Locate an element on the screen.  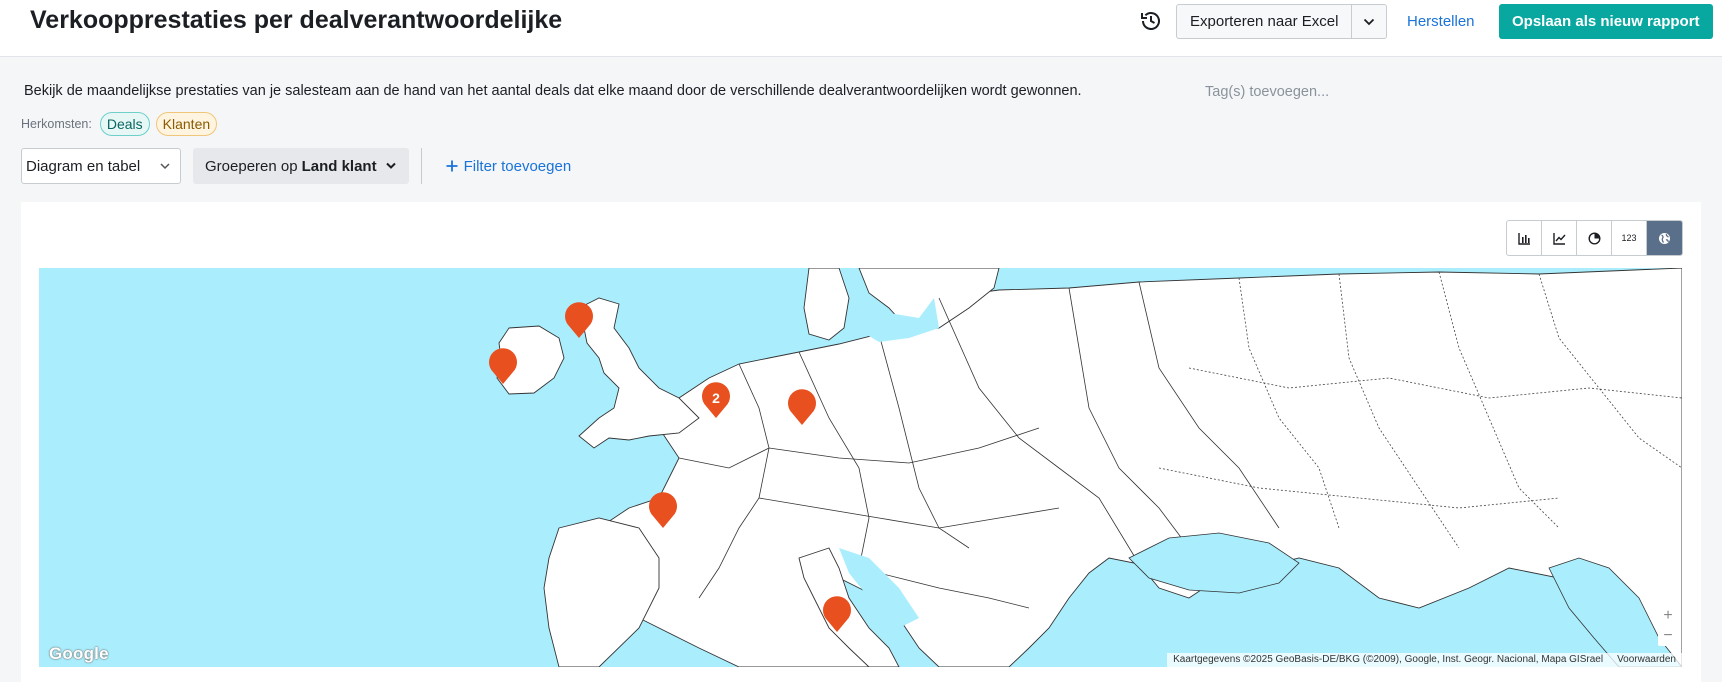
save-as-new-report-button: Opslaan als nieuw rapport is located at coordinates (1606, 21).